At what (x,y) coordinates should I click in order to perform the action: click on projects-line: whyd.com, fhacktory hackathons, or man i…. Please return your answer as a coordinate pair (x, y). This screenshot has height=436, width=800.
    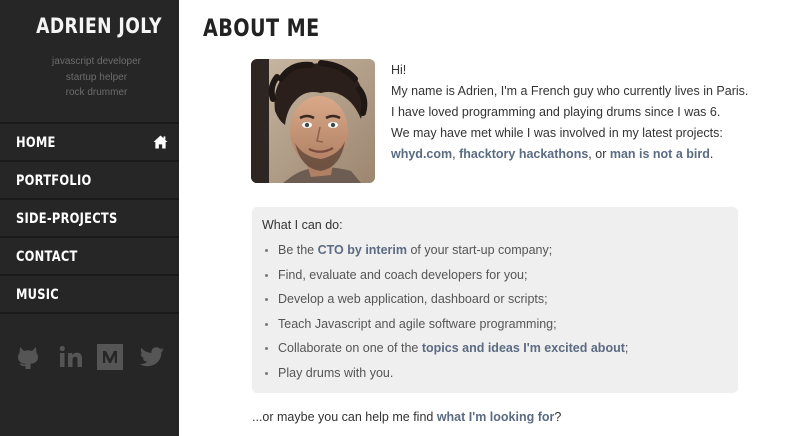
    Looking at the image, I should click on (571, 154).